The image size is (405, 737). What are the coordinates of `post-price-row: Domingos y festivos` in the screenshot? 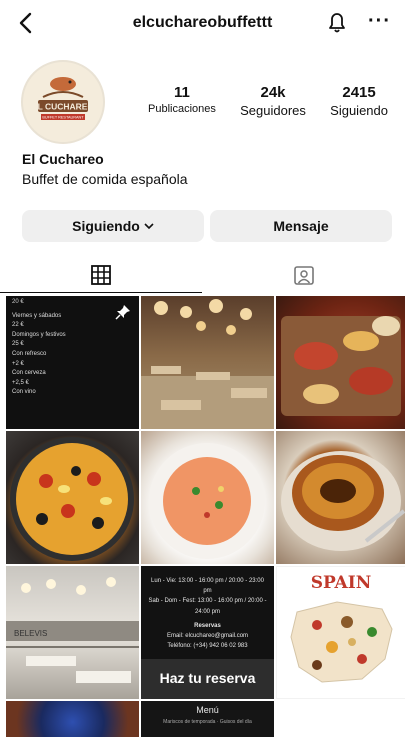 It's located at (39, 334).